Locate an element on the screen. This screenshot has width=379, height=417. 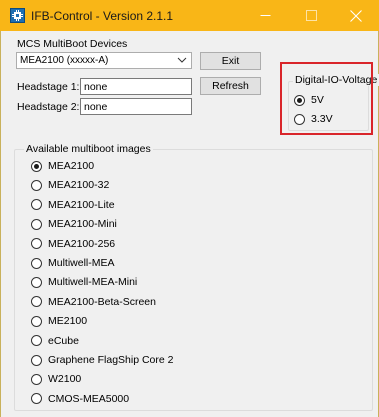
headstage2-field: none is located at coordinates (136, 106).